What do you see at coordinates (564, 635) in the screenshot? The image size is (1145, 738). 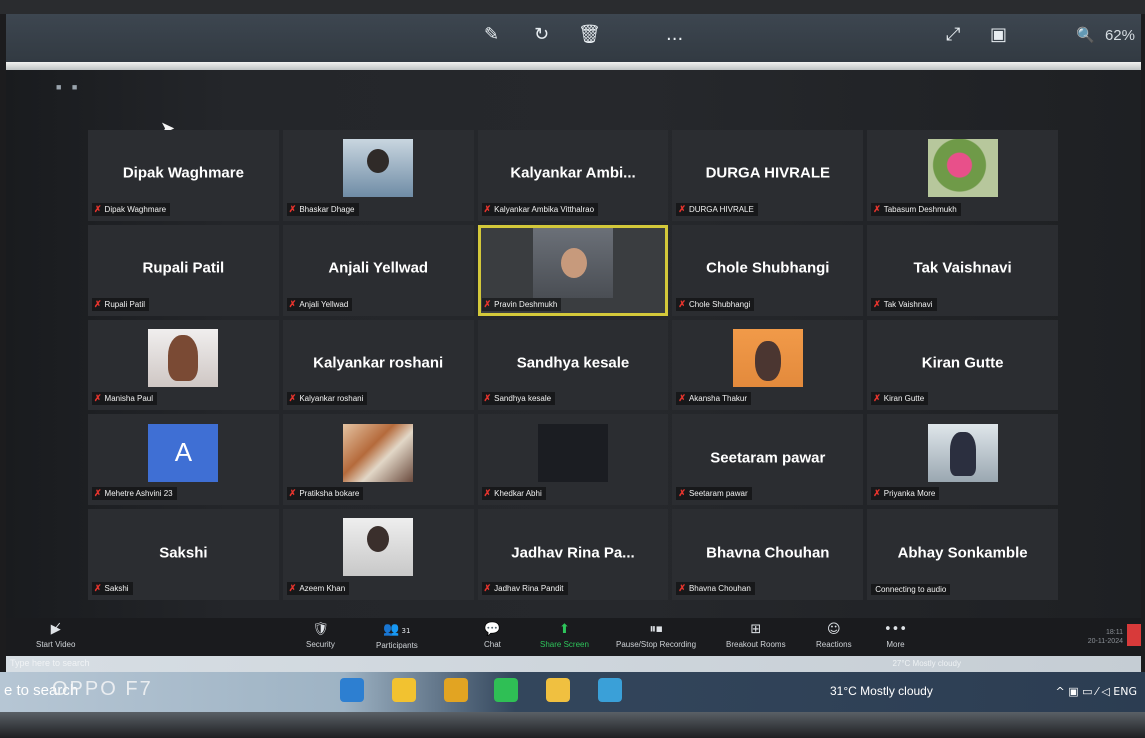 I see `share-screen-button: ⬆ Share Screen` at bounding box center [564, 635].